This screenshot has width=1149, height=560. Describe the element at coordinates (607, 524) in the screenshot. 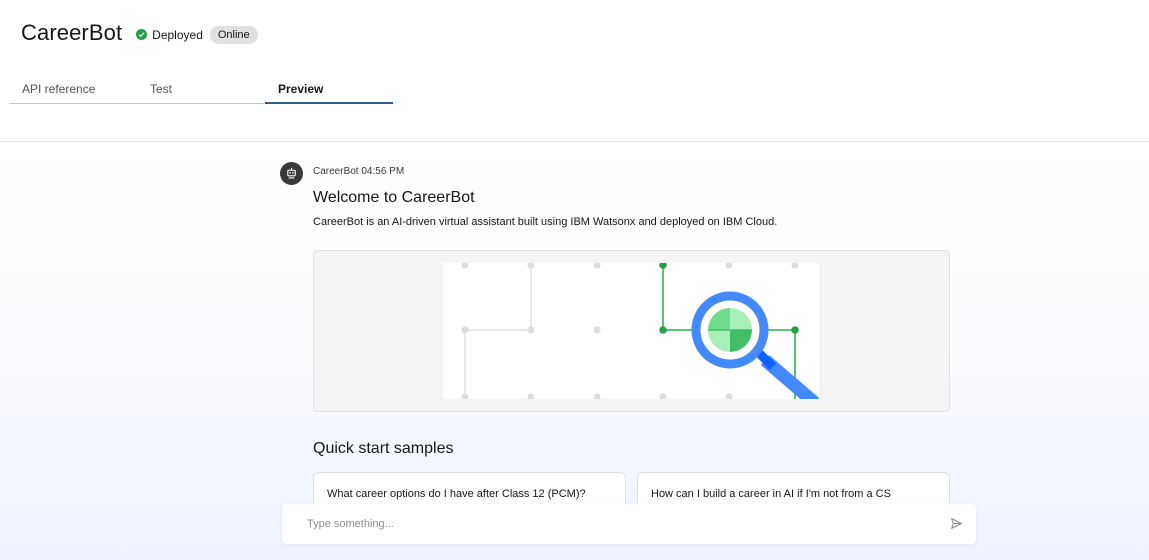

I see `message-input` at that location.